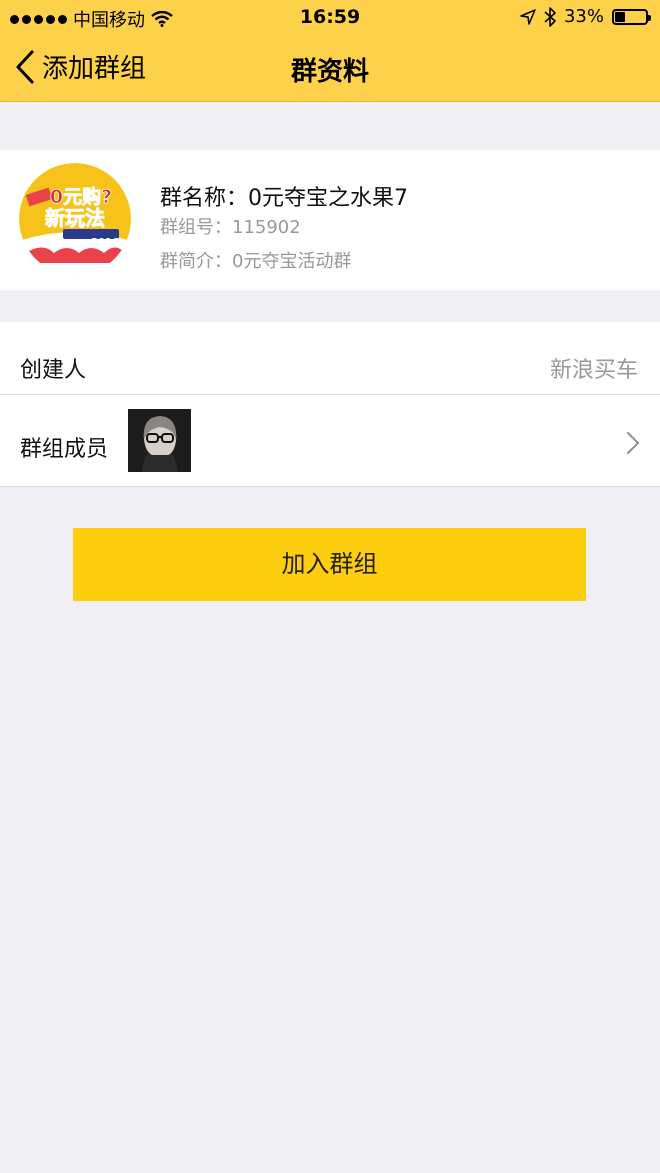  Describe the element at coordinates (81, 196) in the screenshot. I see `avatar-text-line1: 0元购?` at that location.